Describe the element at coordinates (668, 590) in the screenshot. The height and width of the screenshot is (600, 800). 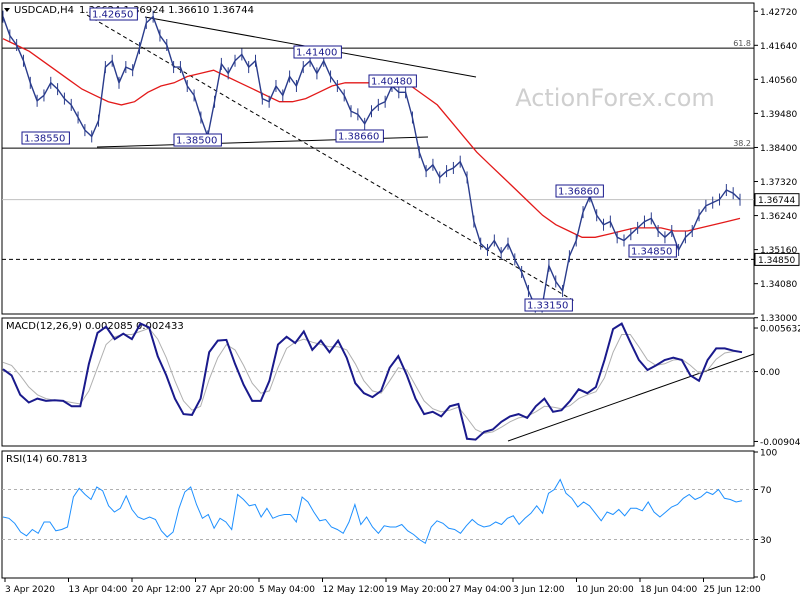
I see `x-tick-label: 18 Jun 04:00` at that location.